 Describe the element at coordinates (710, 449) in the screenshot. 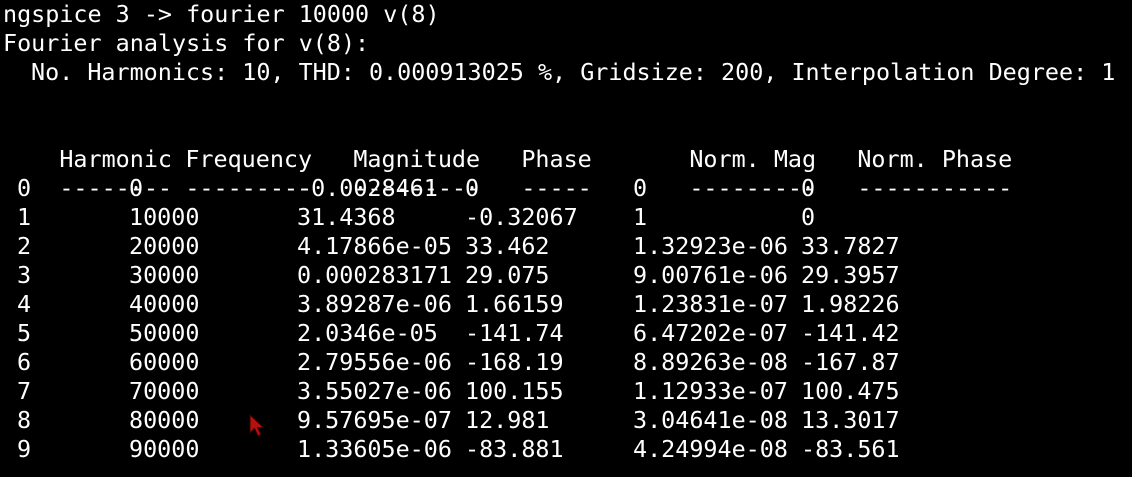

I see `cell-norm-mag: 4.24994e-08` at that location.